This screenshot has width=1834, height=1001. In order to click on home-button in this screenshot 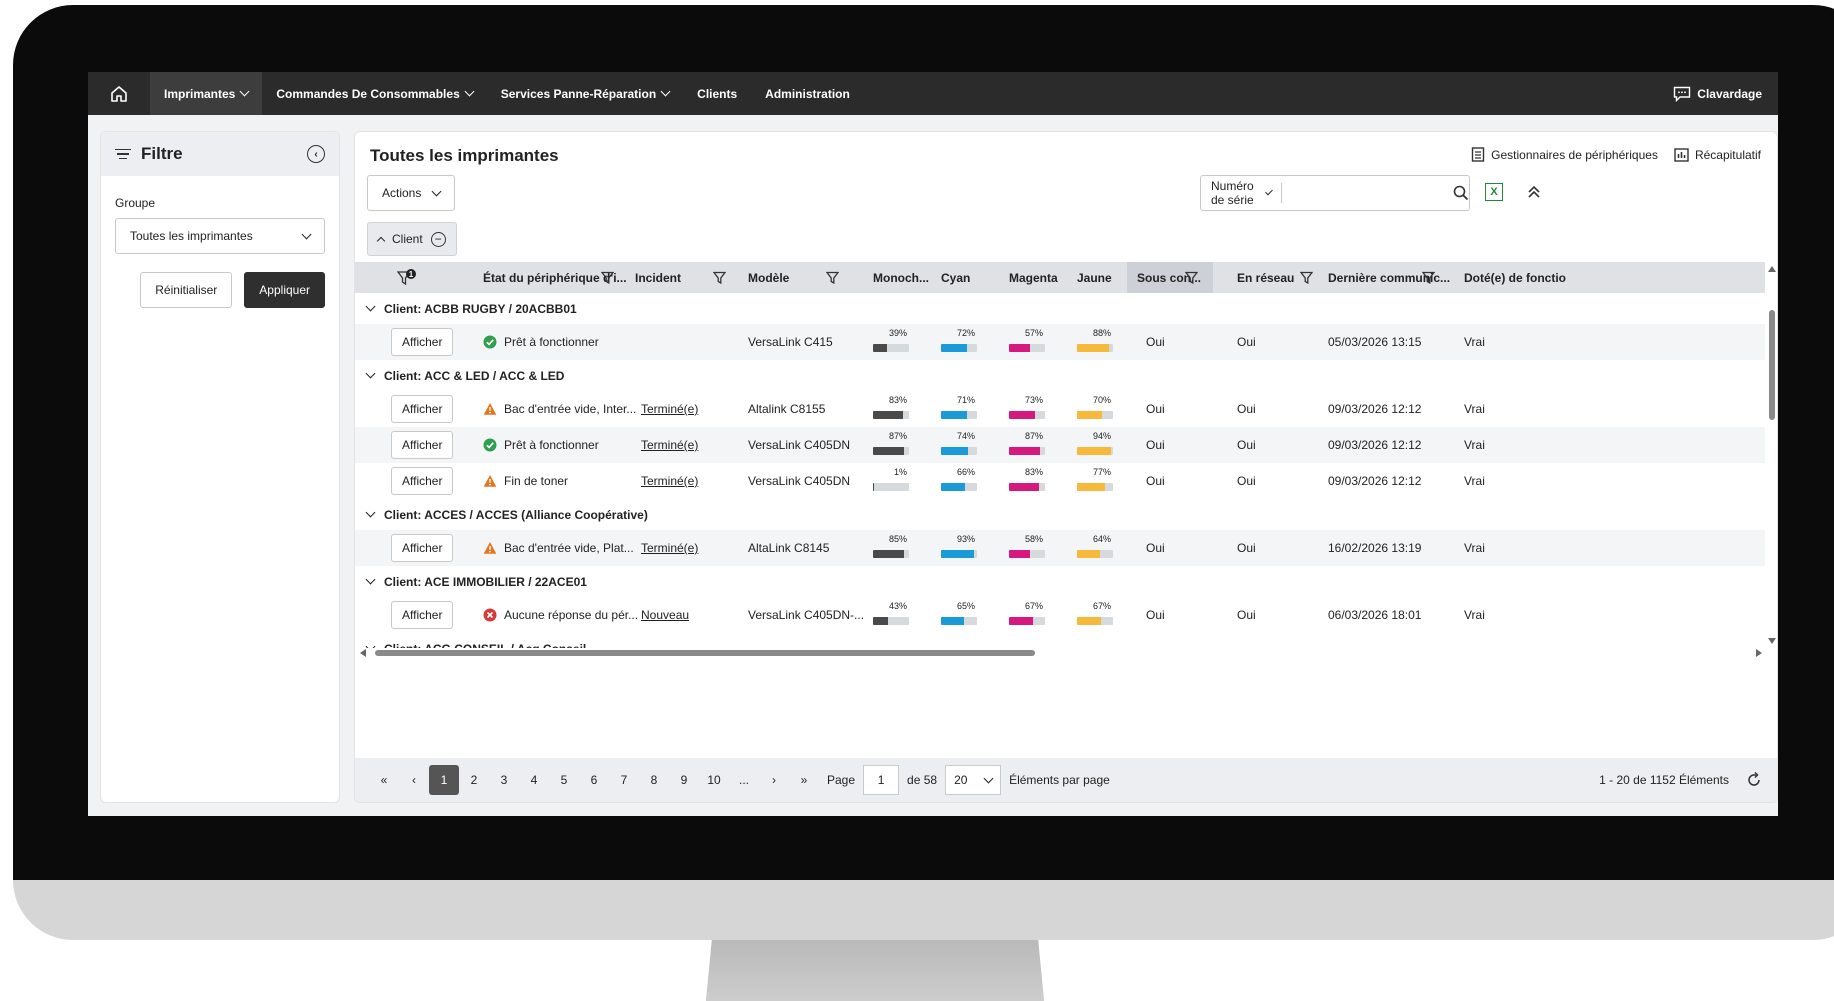, I will do `click(119, 93)`.